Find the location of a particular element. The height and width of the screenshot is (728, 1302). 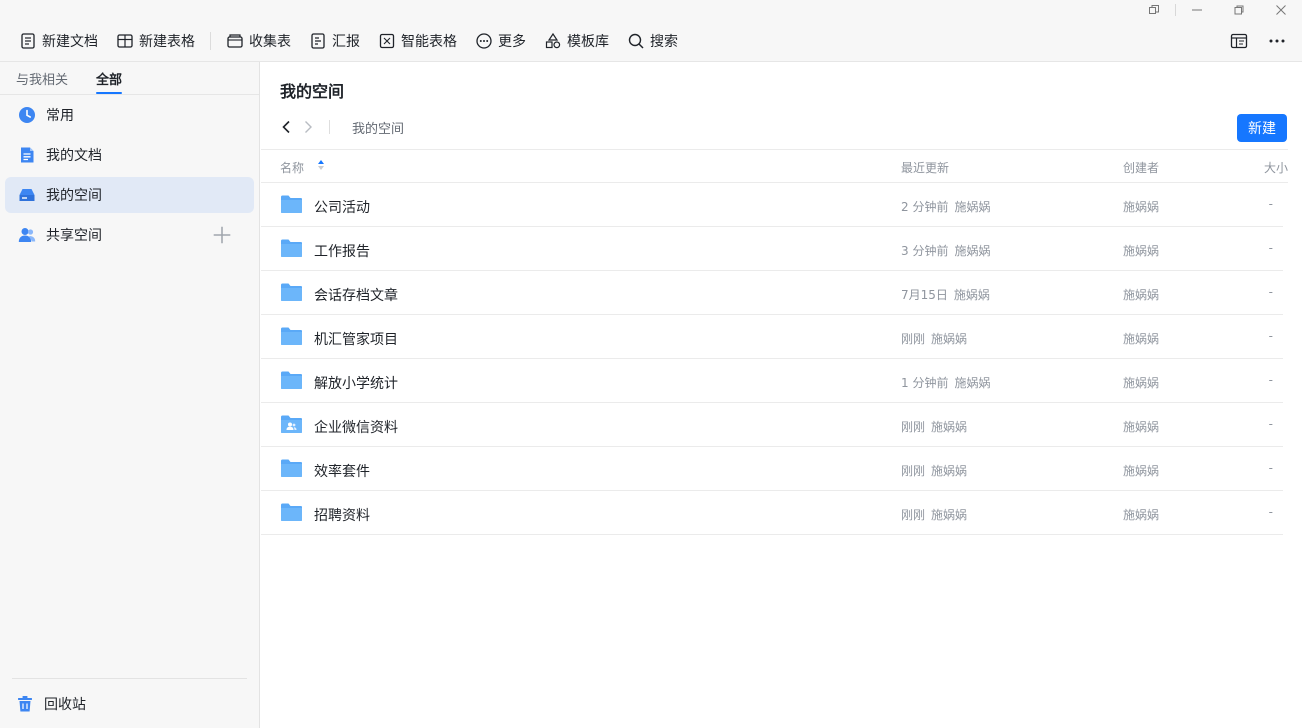

search-icon is located at coordinates (636, 41).